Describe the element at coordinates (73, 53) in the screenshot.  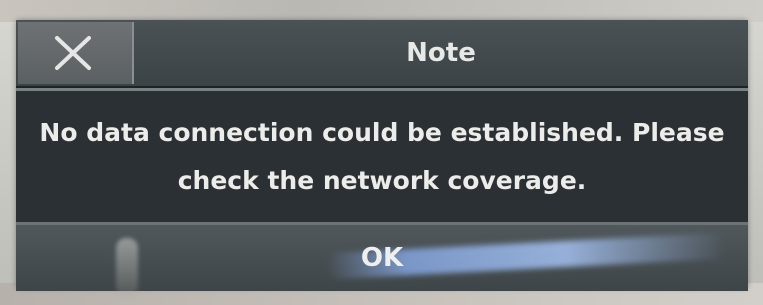
I see `close-icon` at that location.